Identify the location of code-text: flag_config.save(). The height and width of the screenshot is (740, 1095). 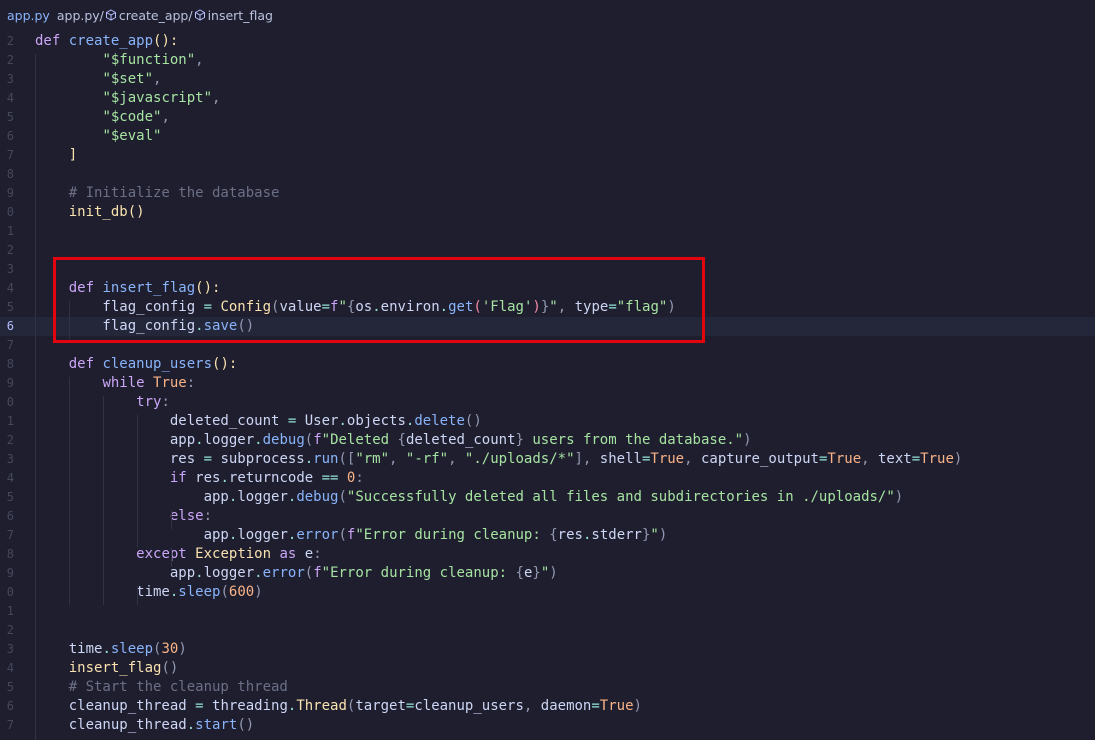
(144, 326).